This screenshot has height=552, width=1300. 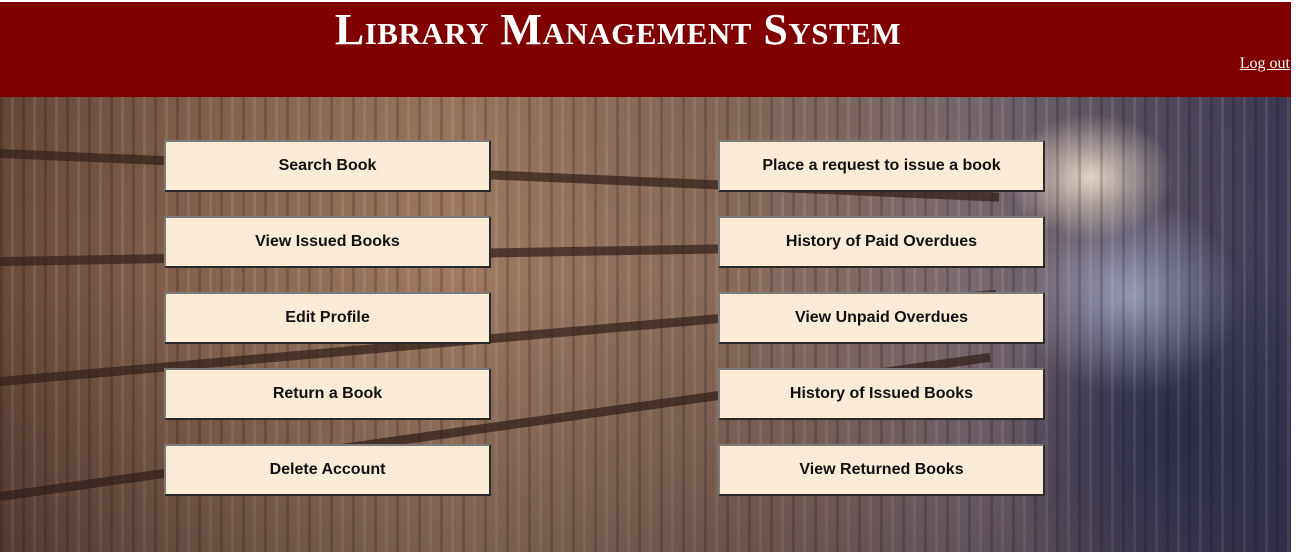 I want to click on view-returned-books-button: View Returned Books, so click(x=881, y=470).